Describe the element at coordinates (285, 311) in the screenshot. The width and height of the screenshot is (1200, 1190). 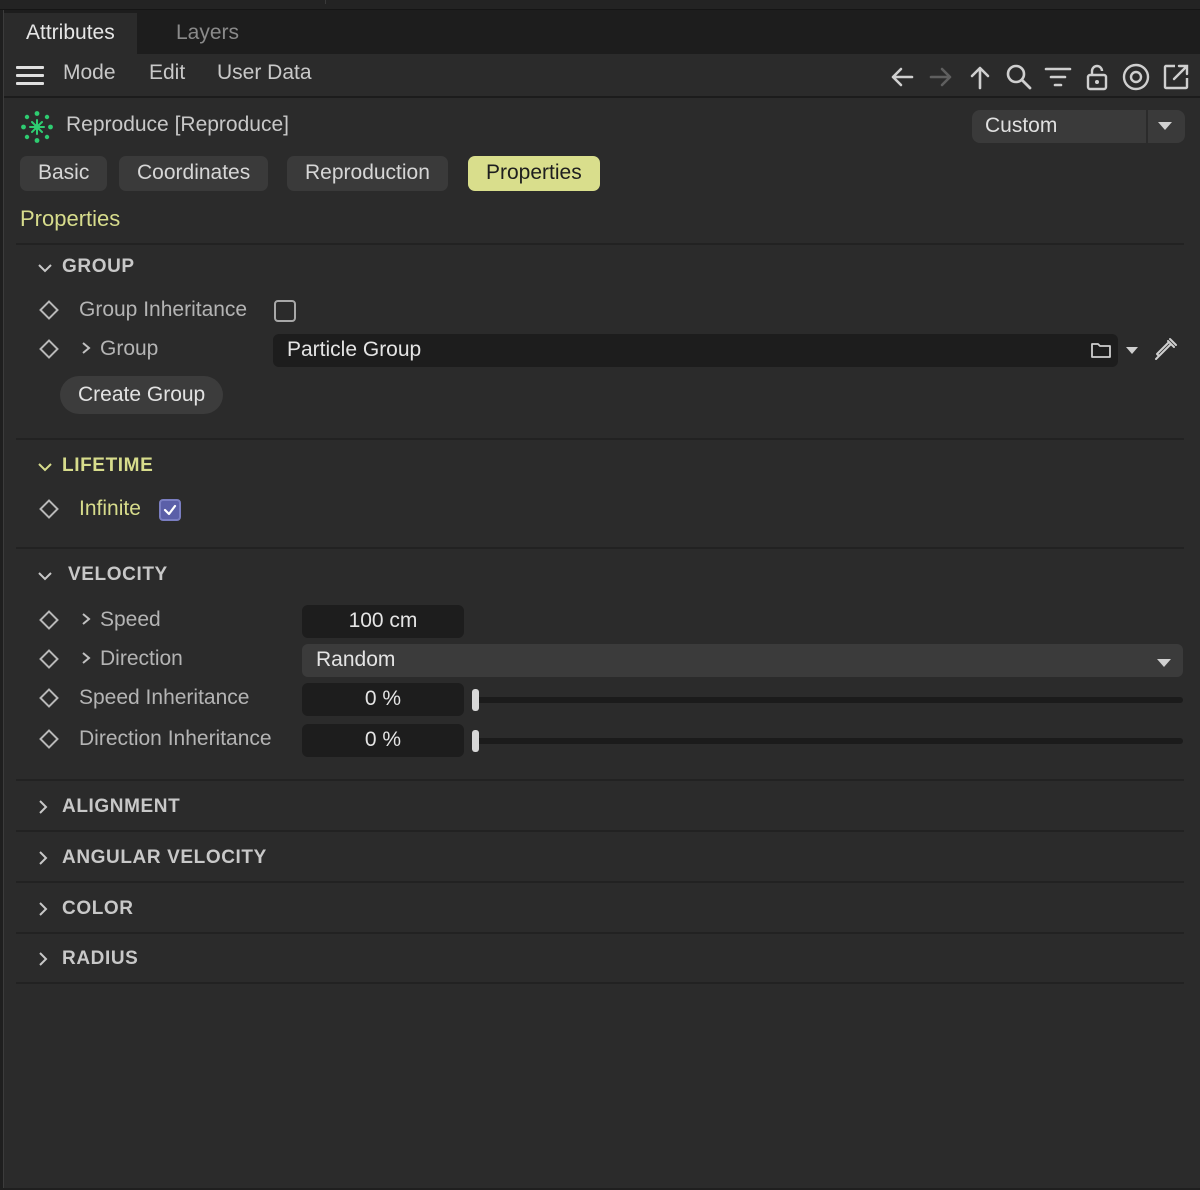
I see `group-inheritance-checkbox` at that location.